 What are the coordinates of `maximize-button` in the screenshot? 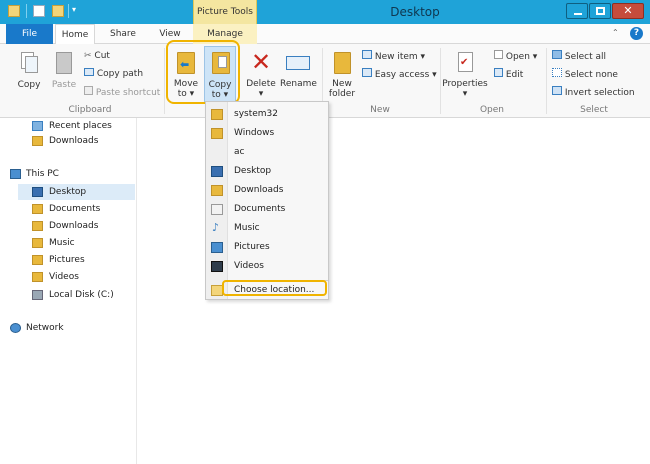 It's located at (600, 11).